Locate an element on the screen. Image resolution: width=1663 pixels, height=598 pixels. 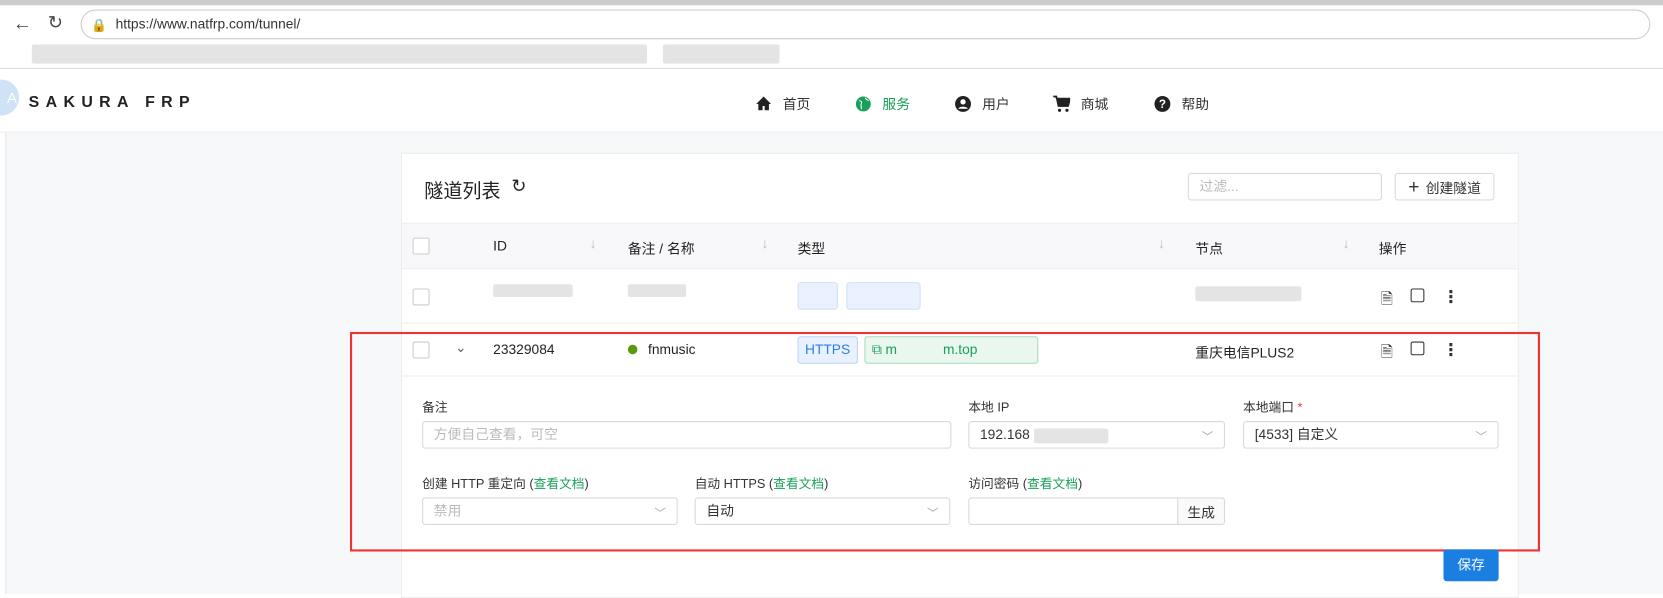
nav-service: 服务 is located at coordinates (882, 103).